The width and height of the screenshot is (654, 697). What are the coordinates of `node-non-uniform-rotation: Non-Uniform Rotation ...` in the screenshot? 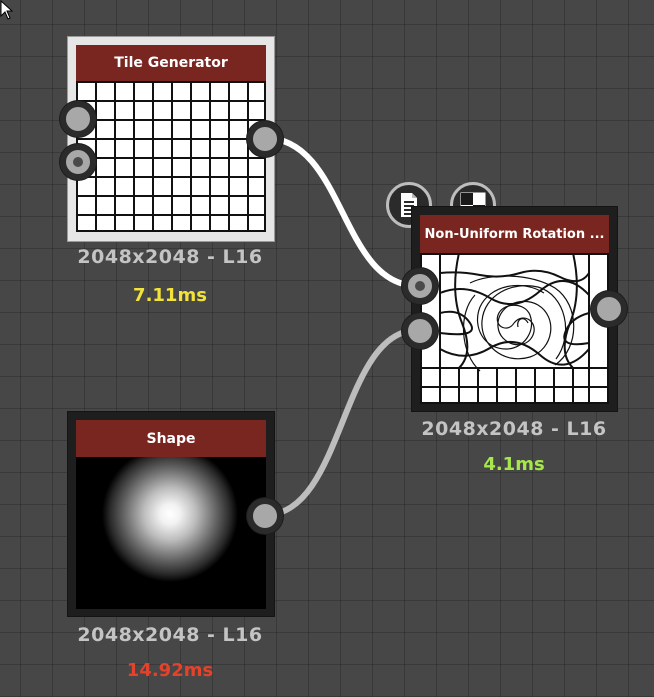 It's located at (514, 309).